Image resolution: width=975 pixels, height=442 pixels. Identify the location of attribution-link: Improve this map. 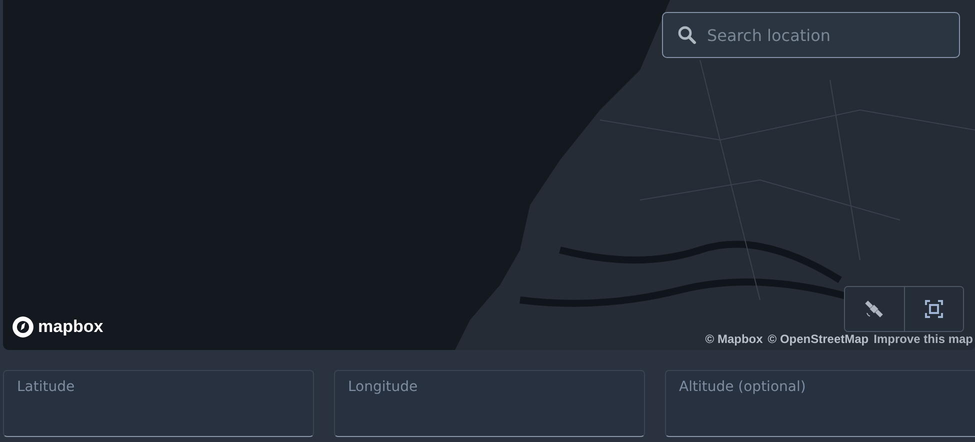
(923, 339).